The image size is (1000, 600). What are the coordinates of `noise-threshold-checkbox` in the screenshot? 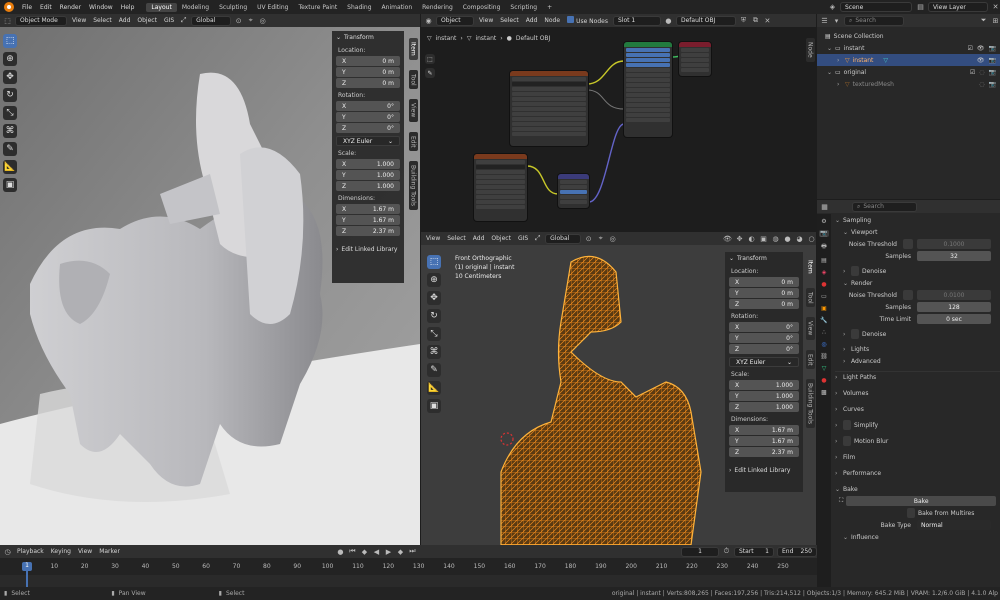 It's located at (908, 244).